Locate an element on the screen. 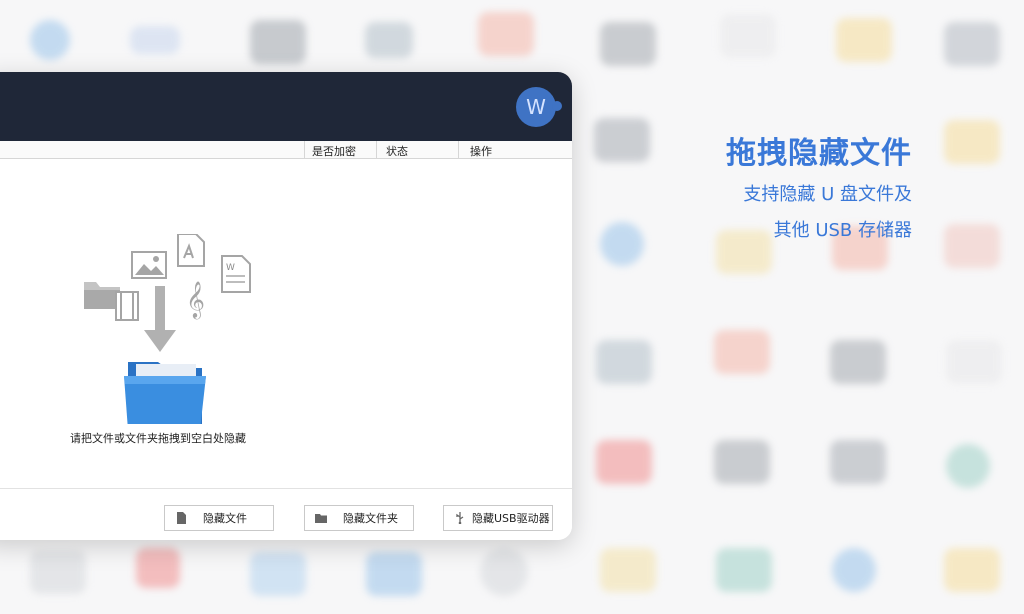  column-status: 状态 is located at coordinates (397, 151).